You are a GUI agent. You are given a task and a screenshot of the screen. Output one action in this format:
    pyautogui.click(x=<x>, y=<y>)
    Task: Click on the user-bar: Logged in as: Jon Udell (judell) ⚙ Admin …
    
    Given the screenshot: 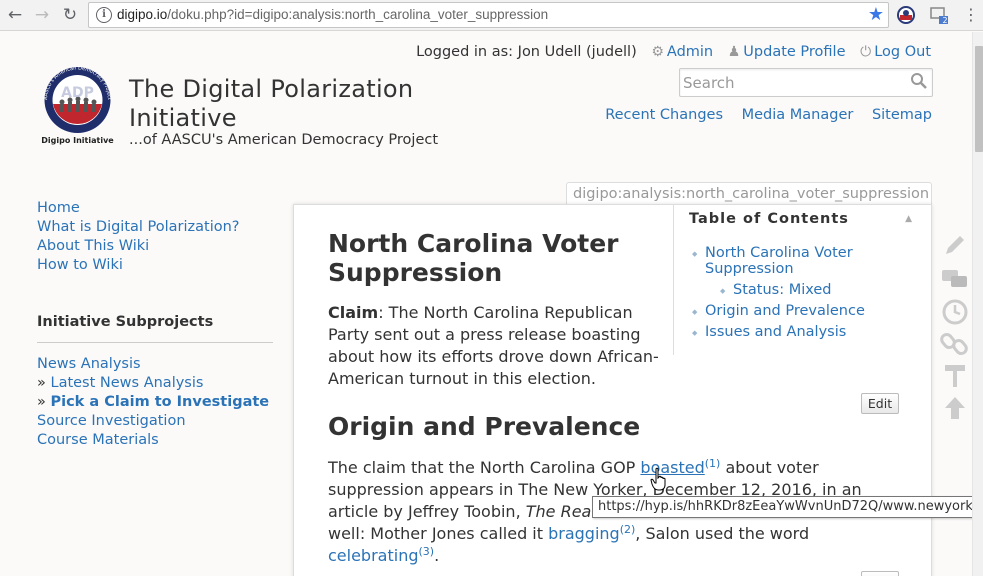 What is the action you would take?
    pyautogui.click(x=673, y=52)
    